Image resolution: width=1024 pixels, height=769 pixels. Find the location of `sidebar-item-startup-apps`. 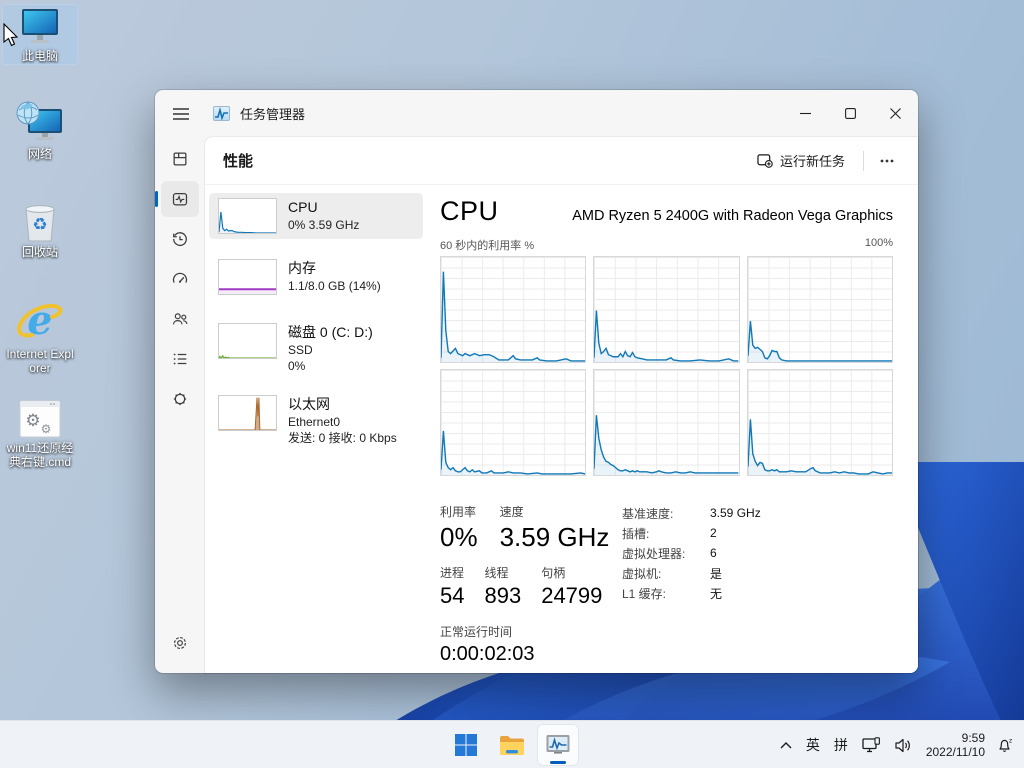

sidebar-item-startup-apps is located at coordinates (180, 279).